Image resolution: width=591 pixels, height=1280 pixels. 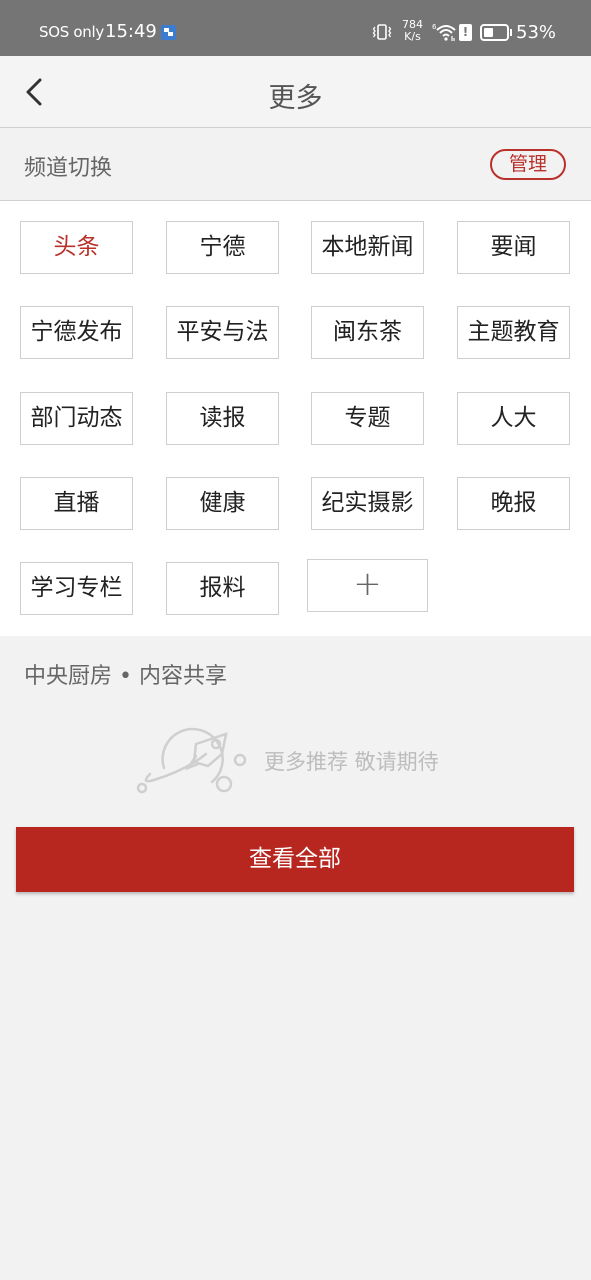 I want to click on battery-icon, so click(x=496, y=32).